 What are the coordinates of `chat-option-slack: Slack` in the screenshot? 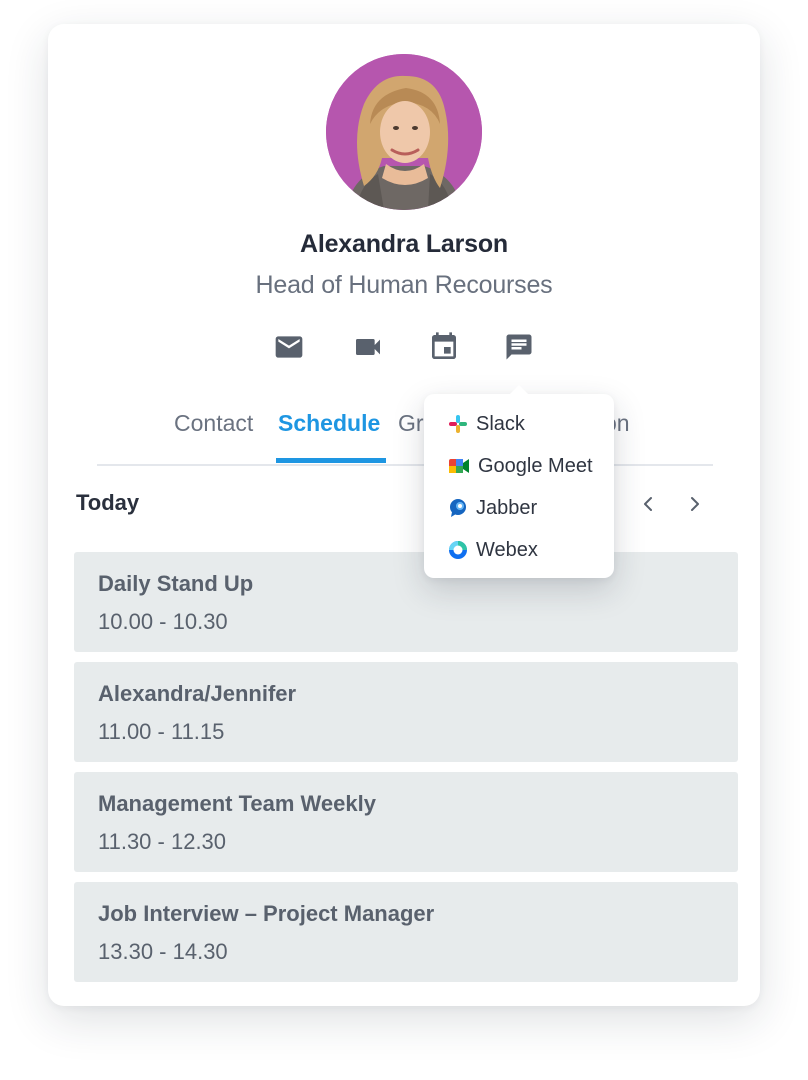 It's located at (486, 424).